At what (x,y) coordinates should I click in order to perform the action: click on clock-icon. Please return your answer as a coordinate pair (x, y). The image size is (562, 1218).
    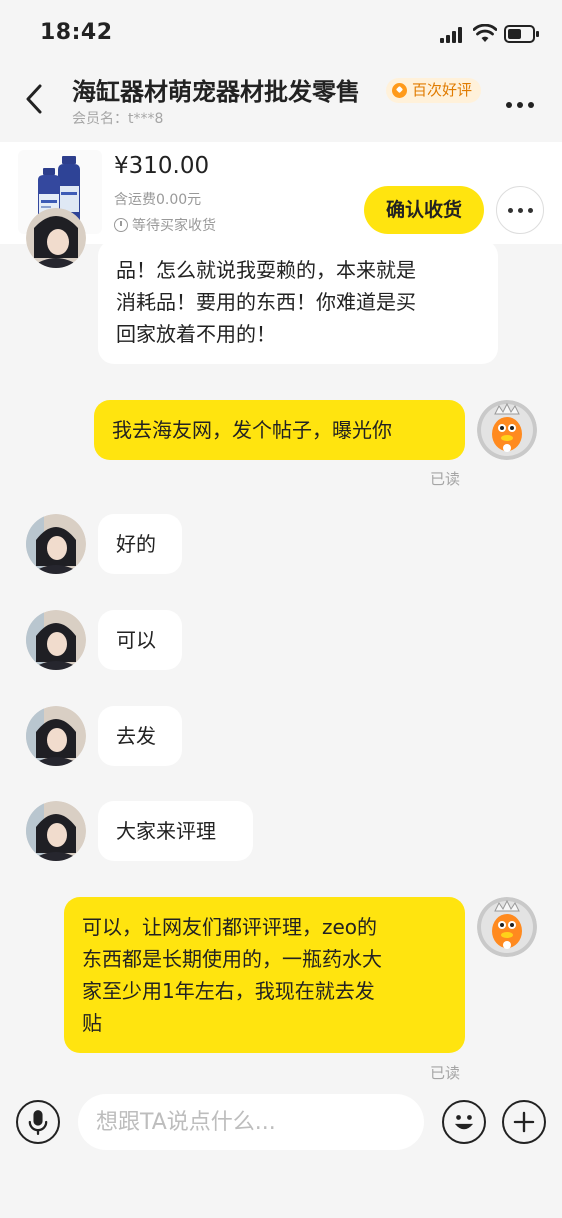
    Looking at the image, I should click on (121, 225).